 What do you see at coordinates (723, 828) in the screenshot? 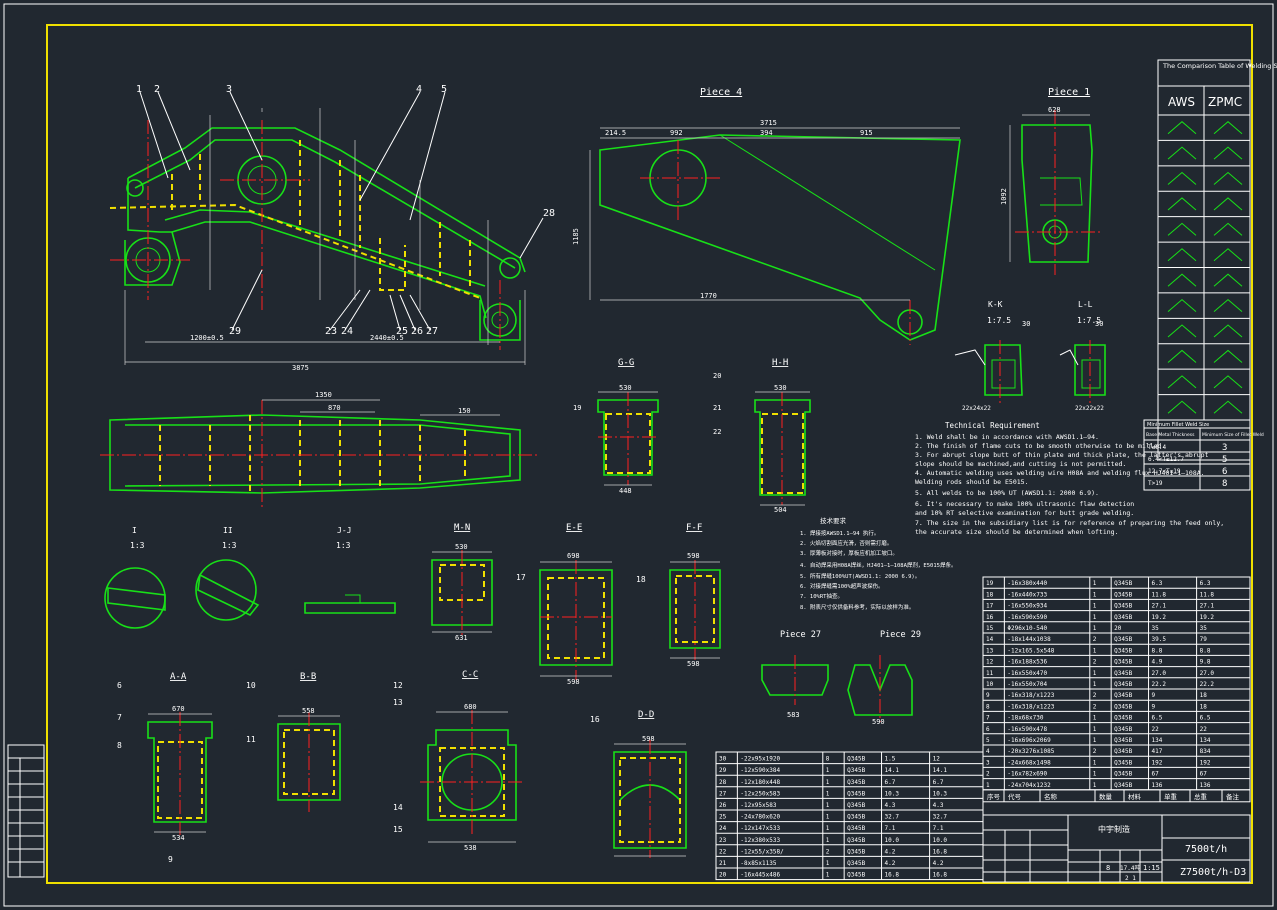
I see `parts-list-cell-no: 24` at bounding box center [723, 828].